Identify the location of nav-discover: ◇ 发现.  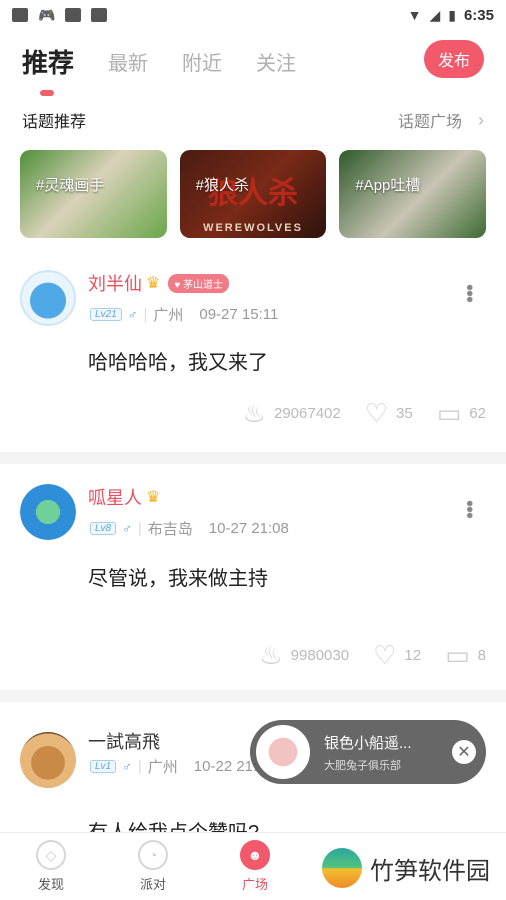
(51, 866).